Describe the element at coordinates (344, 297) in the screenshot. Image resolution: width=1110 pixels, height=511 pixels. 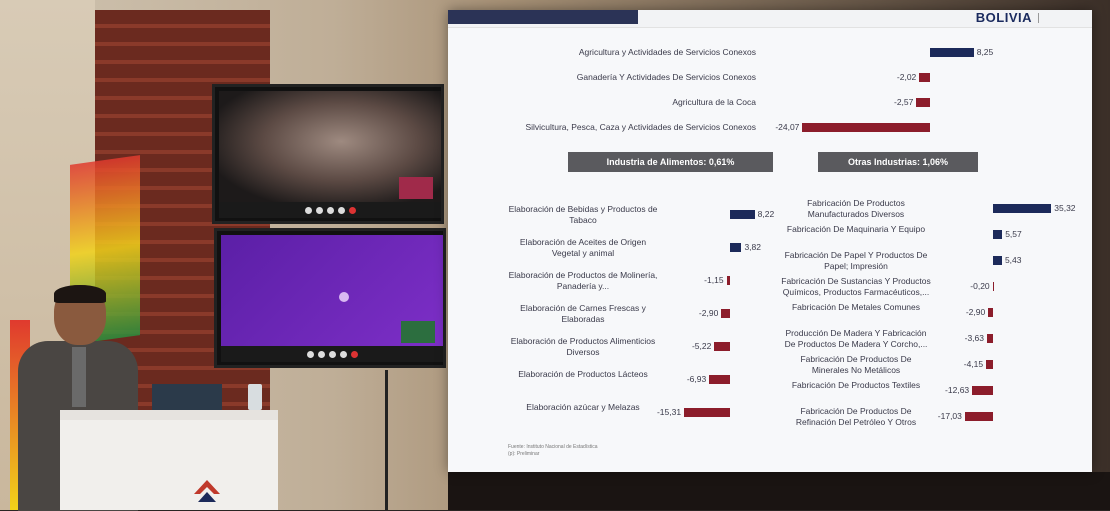
I see `participant-avatar` at that location.